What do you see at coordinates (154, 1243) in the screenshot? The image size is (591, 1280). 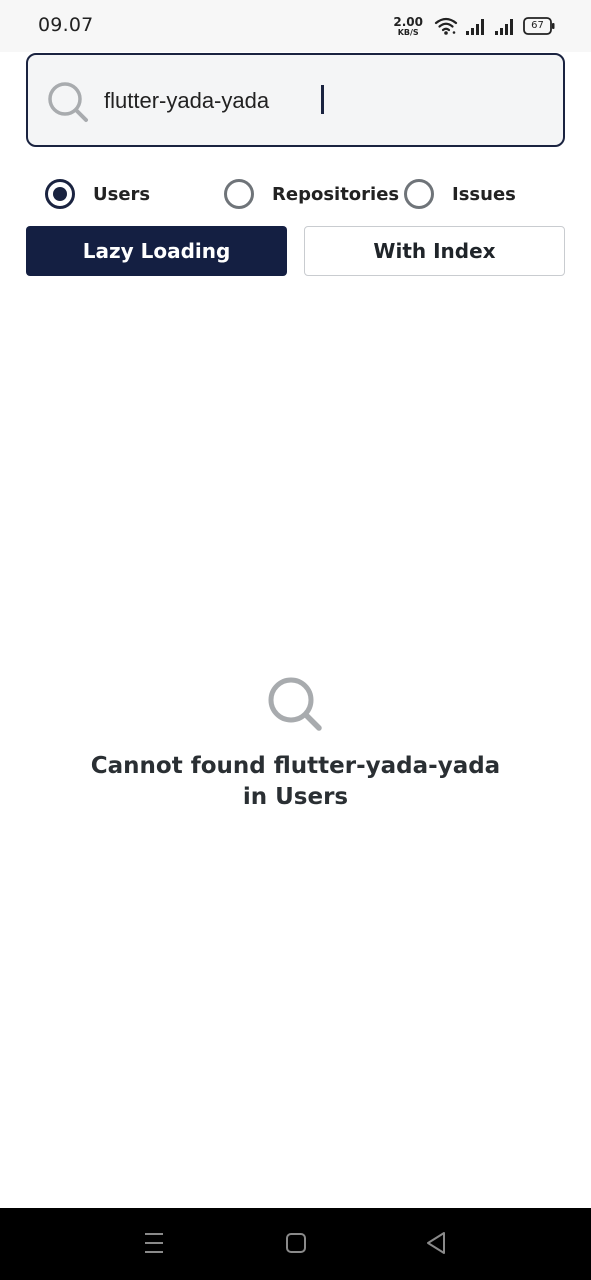 I see `recents-icon` at bounding box center [154, 1243].